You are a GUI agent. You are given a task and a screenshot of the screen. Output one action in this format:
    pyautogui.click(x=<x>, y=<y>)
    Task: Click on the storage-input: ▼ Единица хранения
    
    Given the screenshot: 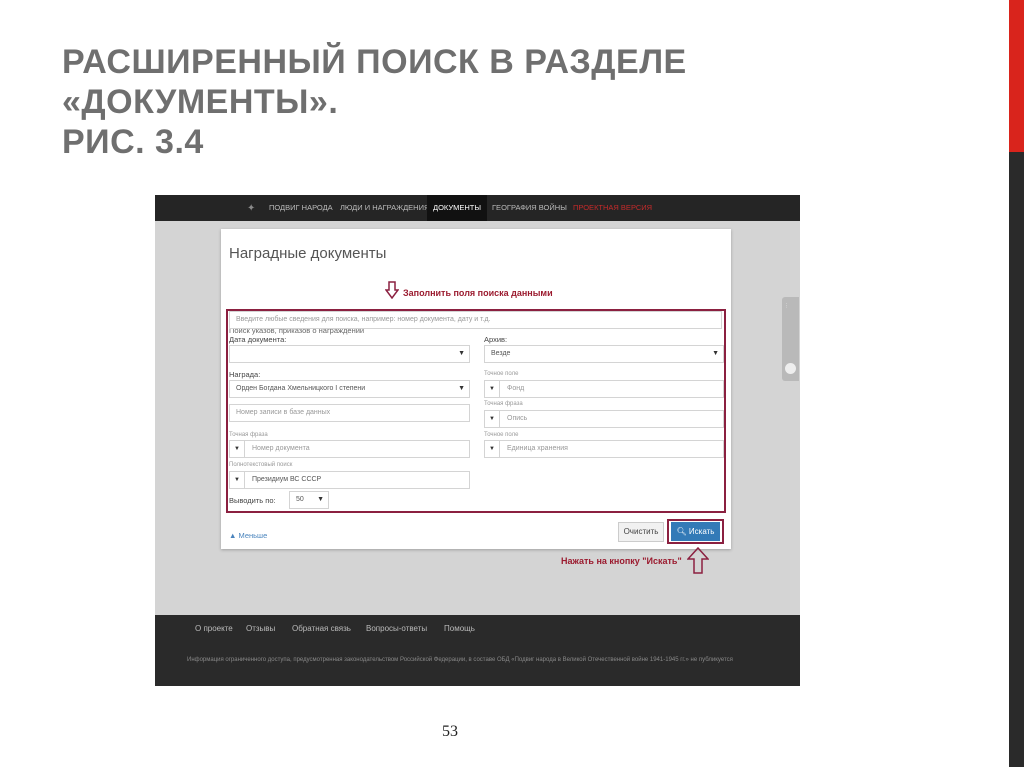 What is the action you would take?
    pyautogui.click(x=604, y=449)
    